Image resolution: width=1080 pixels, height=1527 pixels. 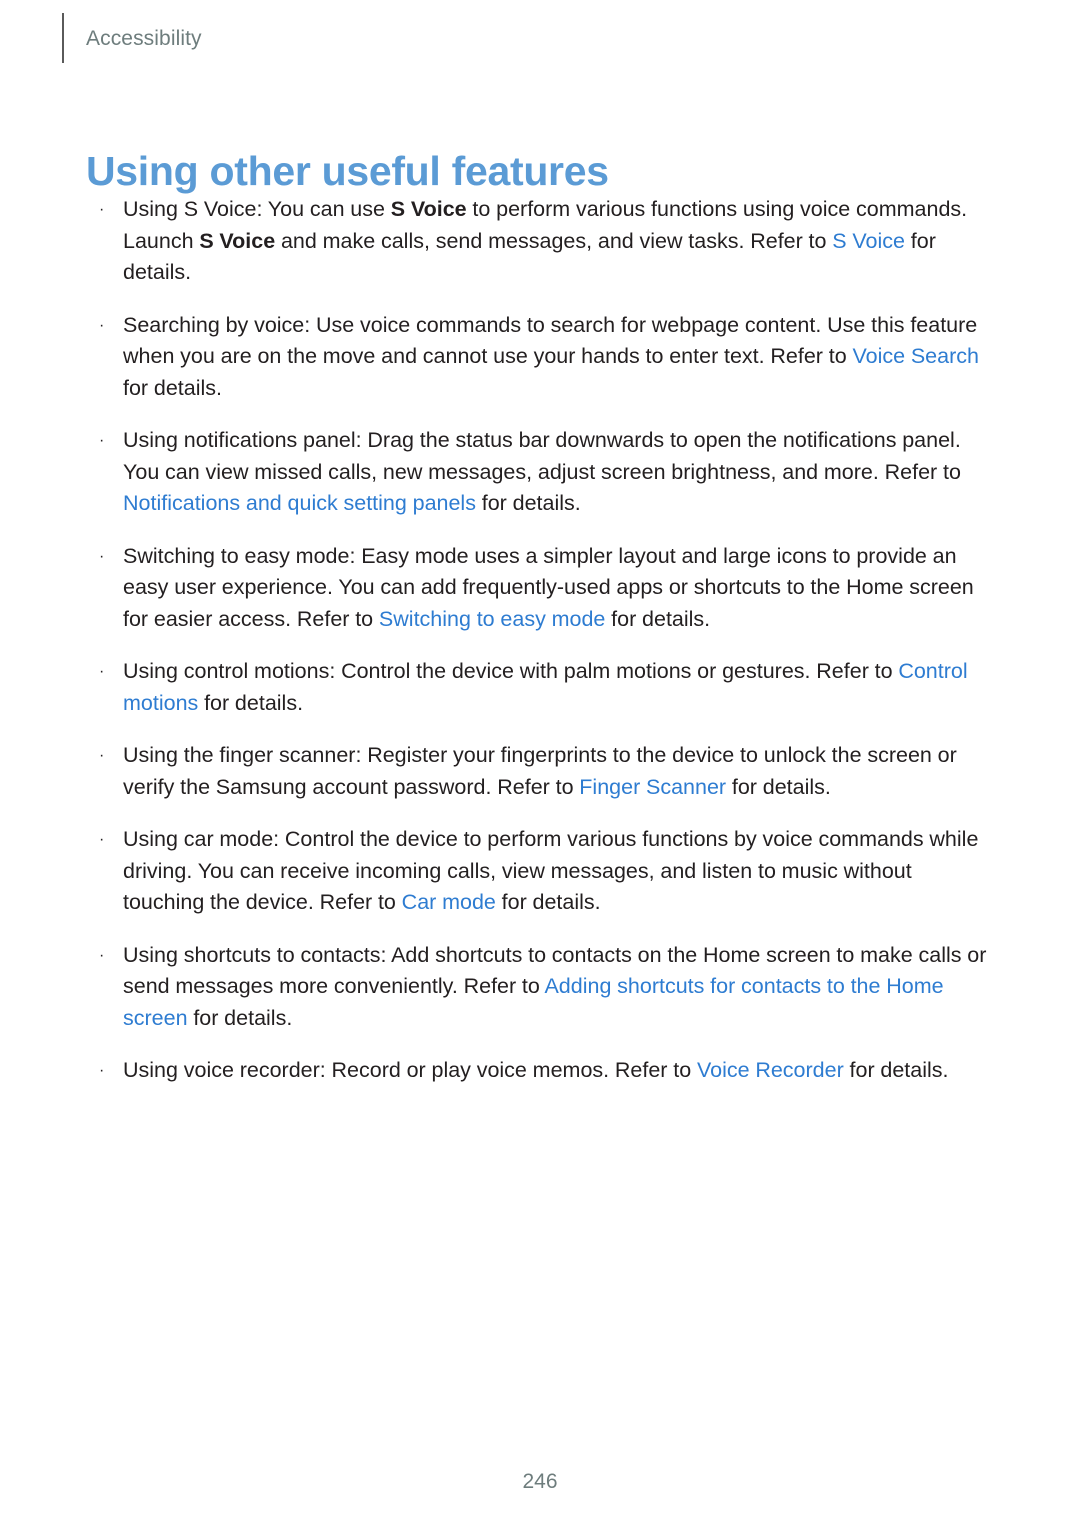 What do you see at coordinates (652, 787) in the screenshot?
I see `cross-reference-link: Finger Scanner` at bounding box center [652, 787].